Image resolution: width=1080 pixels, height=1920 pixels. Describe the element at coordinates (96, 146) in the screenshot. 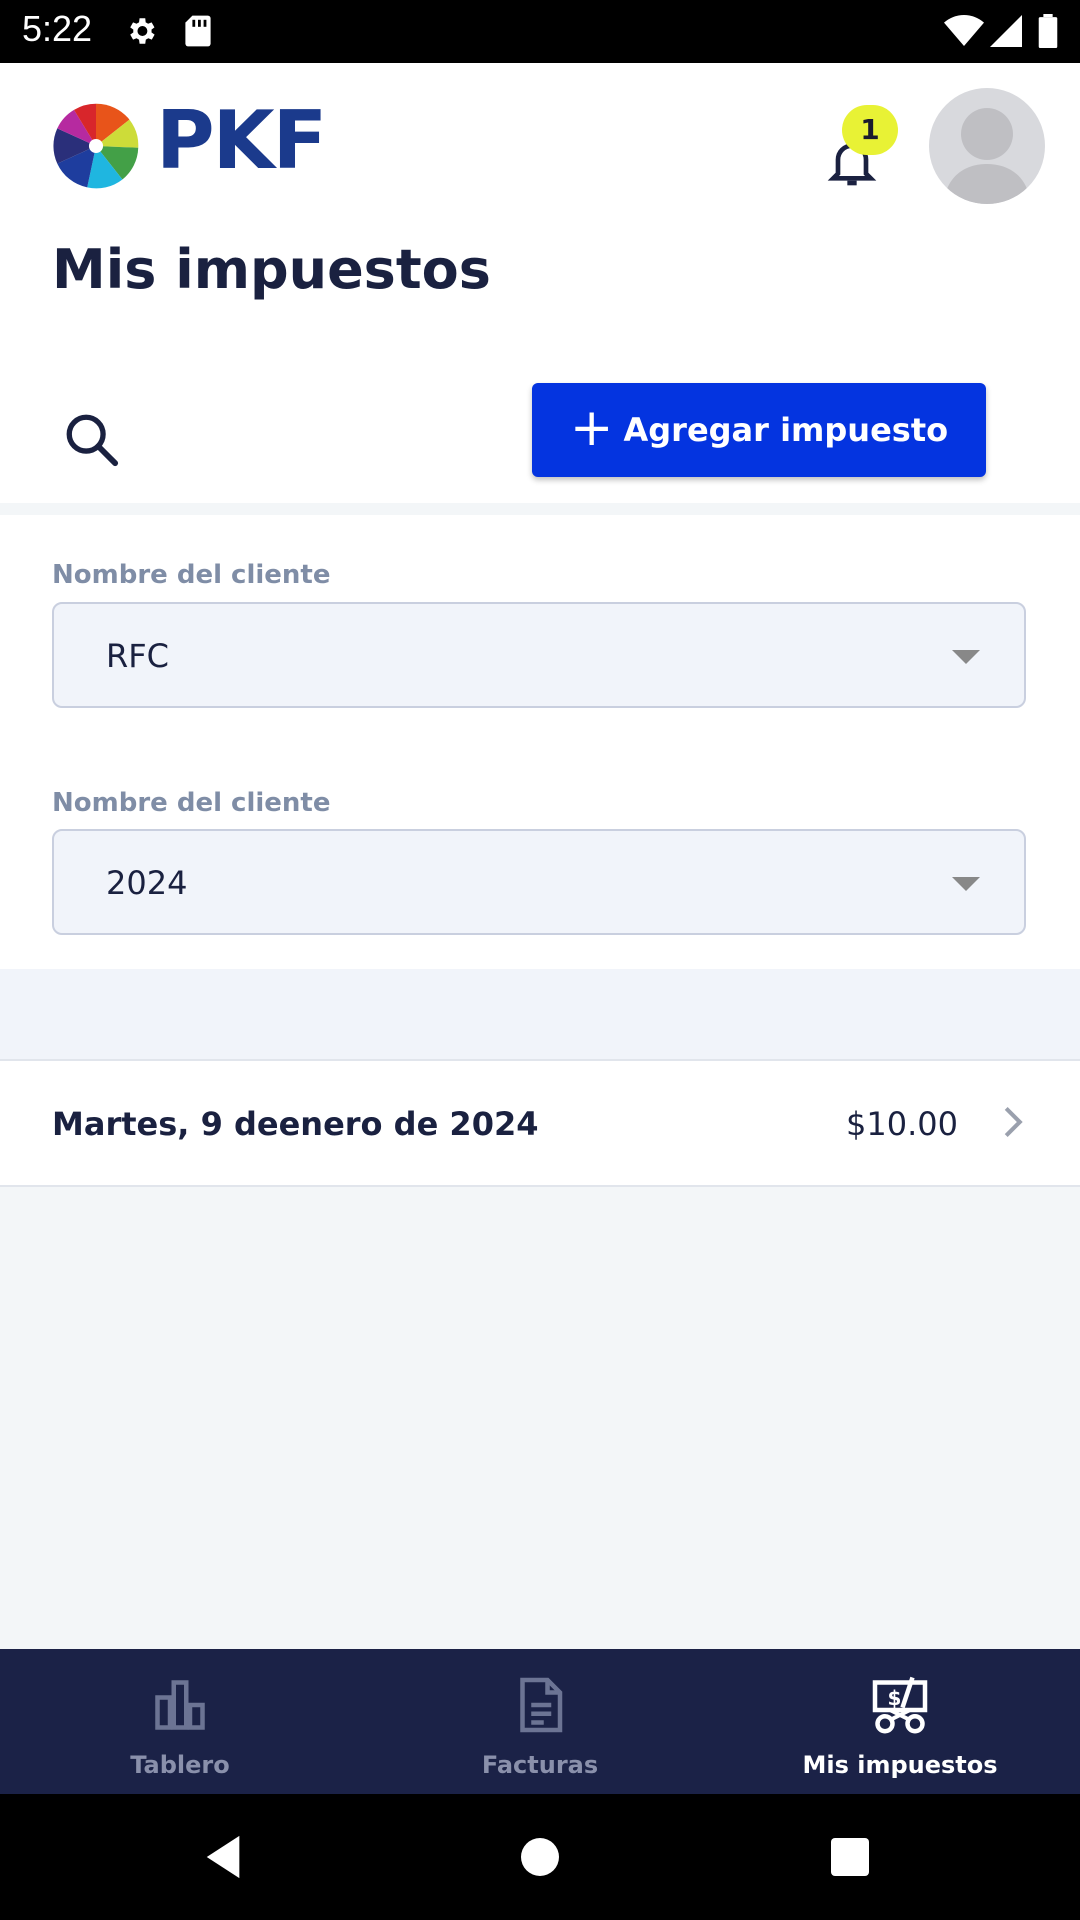

I see `pkf-logo-icon` at that location.